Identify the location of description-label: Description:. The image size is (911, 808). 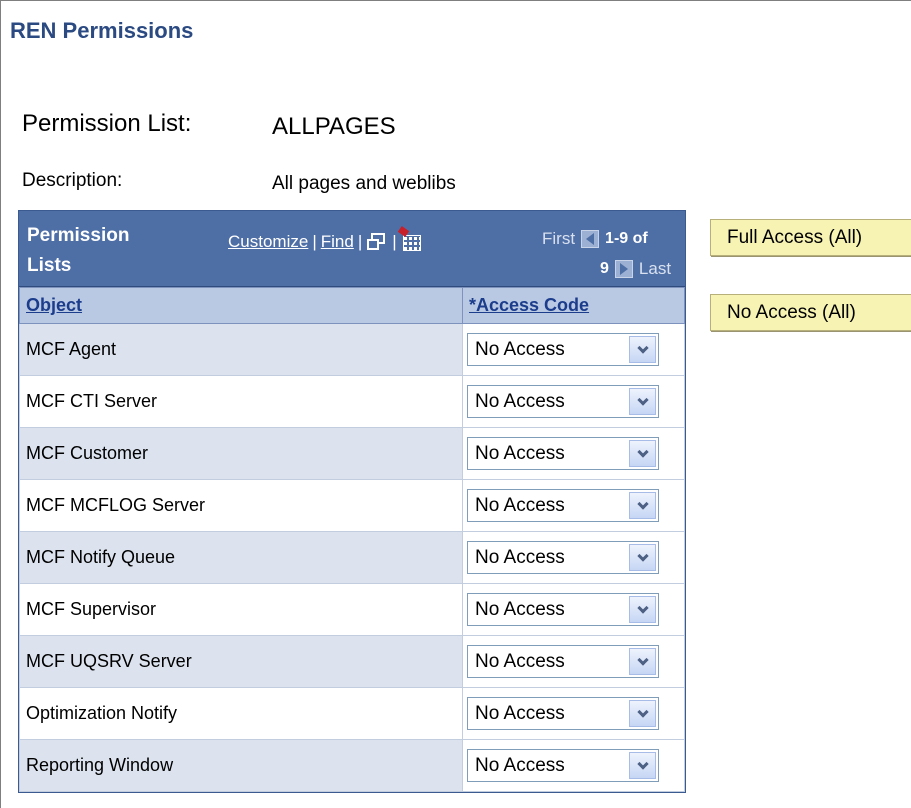
(72, 180).